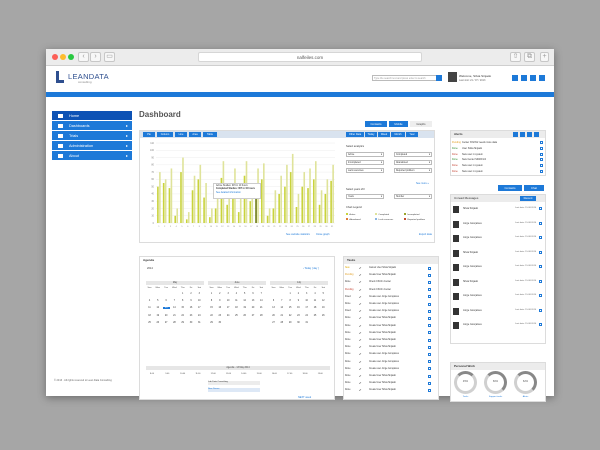 The width and height of the screenshot is (600, 450). Describe the element at coordinates (244, 316) in the screenshot. I see `calendar-day: 26` at that location.